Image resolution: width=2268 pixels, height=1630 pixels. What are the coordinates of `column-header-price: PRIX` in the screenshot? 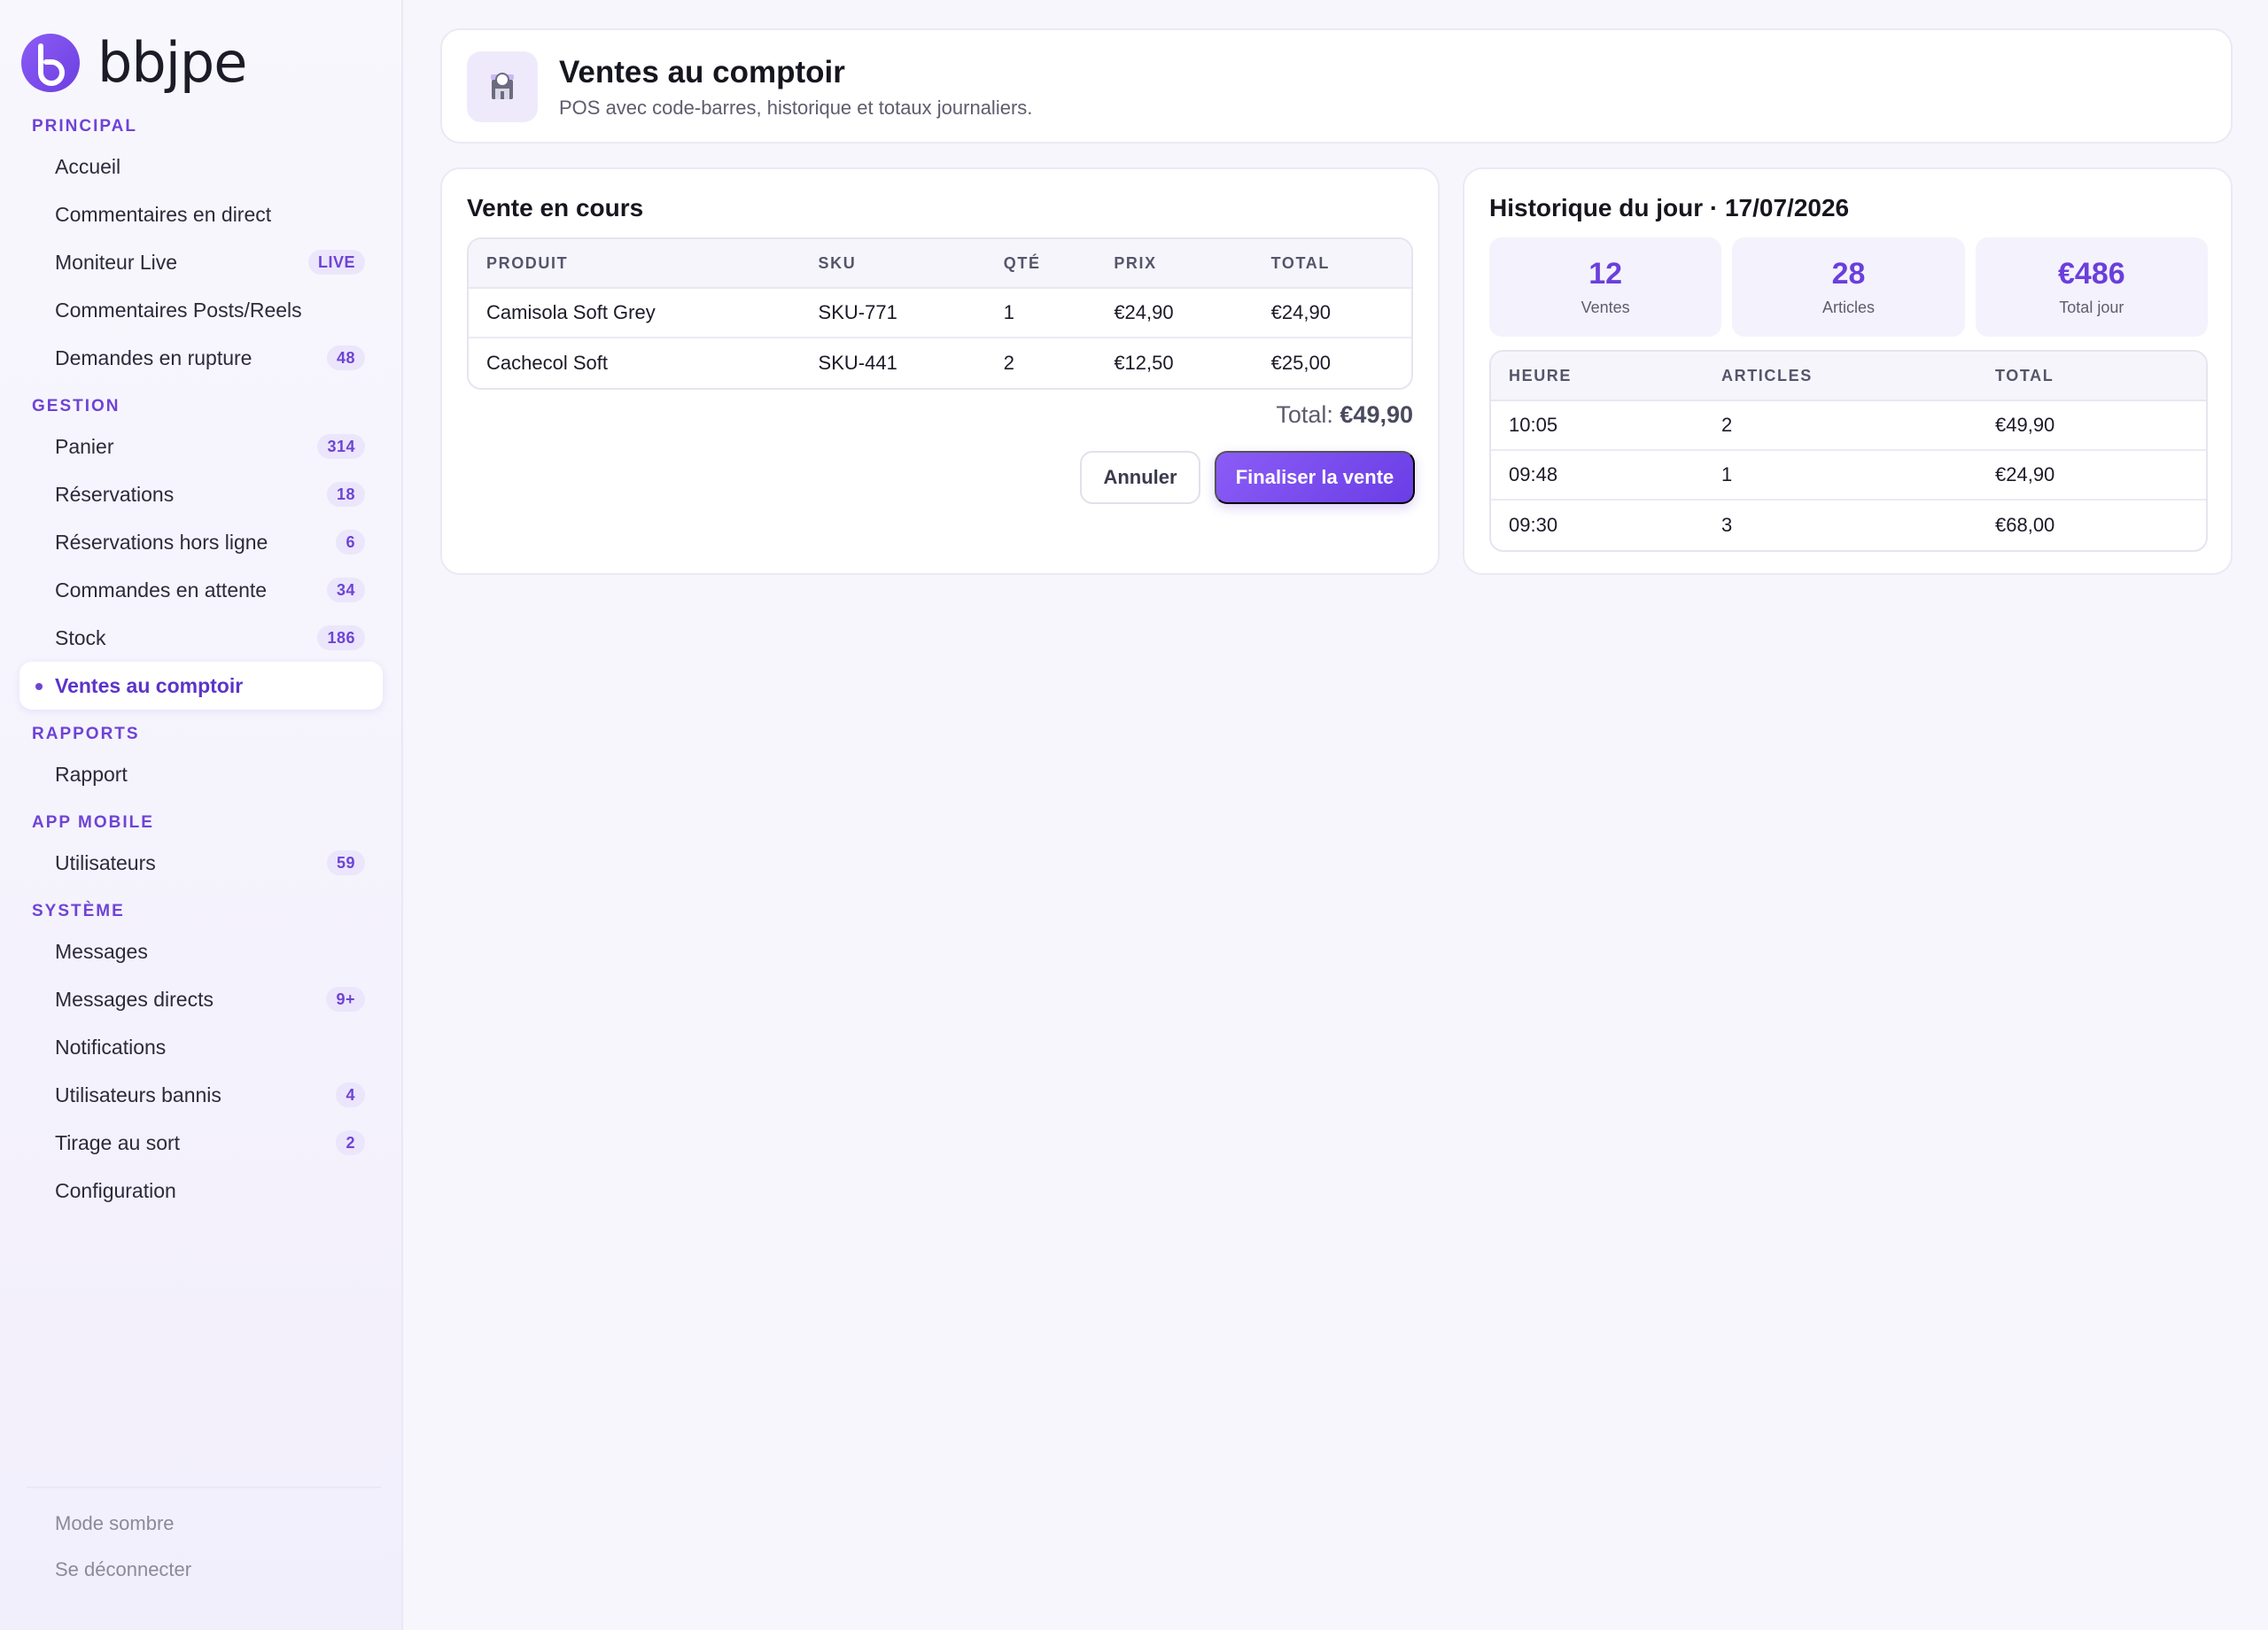 It's located at (1135, 262).